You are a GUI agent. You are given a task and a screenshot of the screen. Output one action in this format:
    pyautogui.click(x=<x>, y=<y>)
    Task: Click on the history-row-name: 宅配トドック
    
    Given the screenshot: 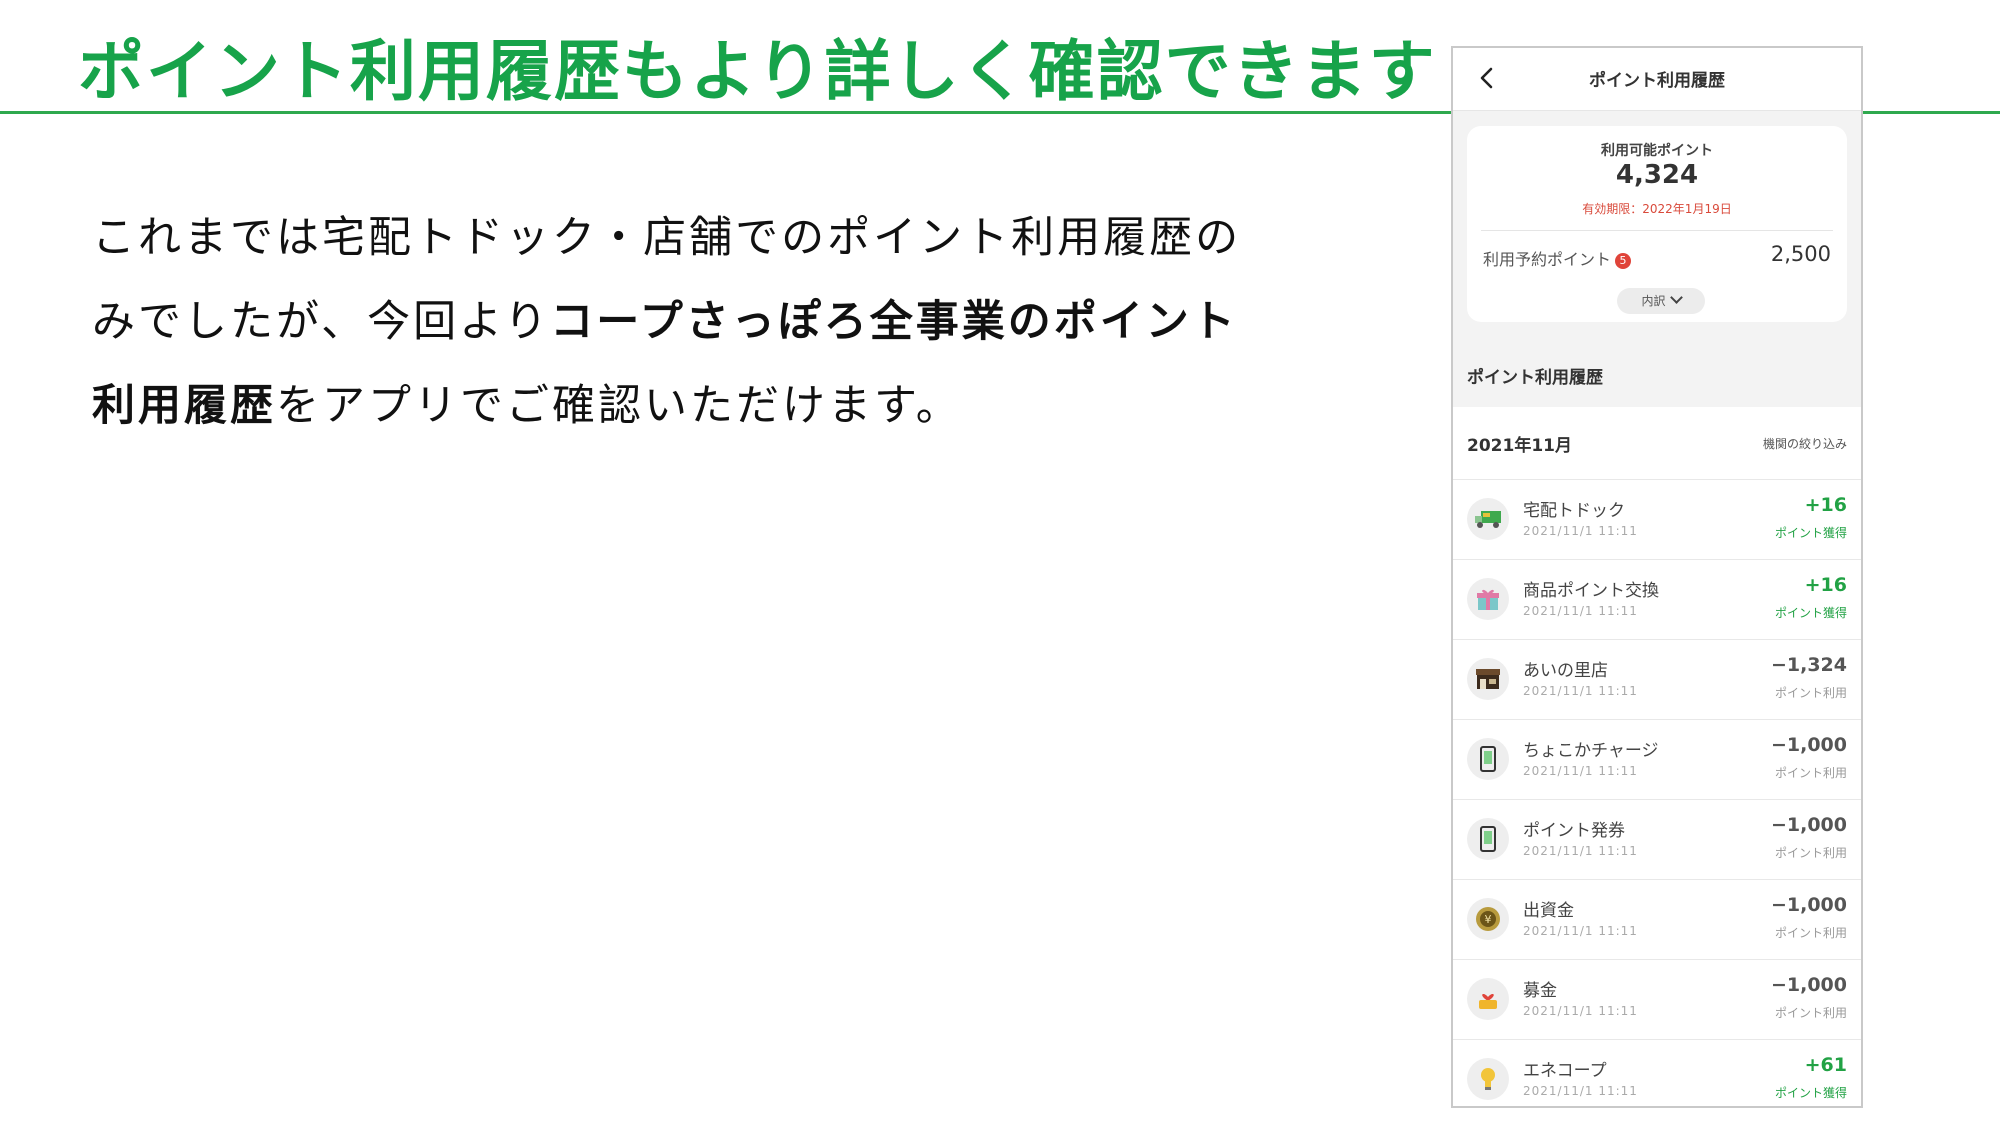 What is the action you would take?
    pyautogui.click(x=1574, y=511)
    